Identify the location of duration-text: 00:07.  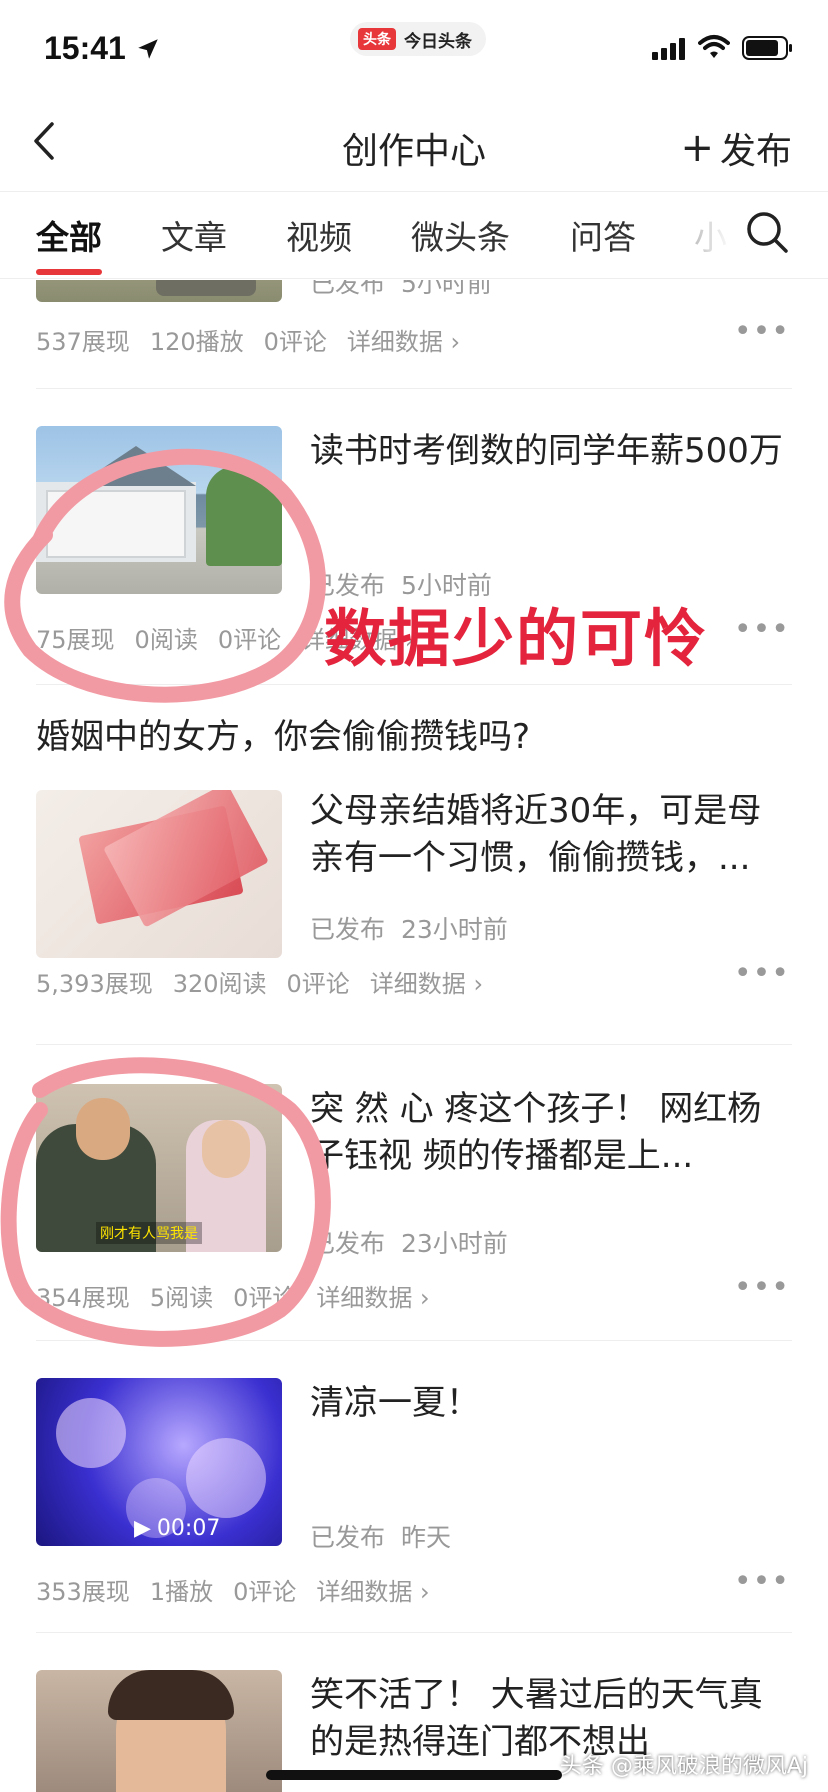
(188, 1528).